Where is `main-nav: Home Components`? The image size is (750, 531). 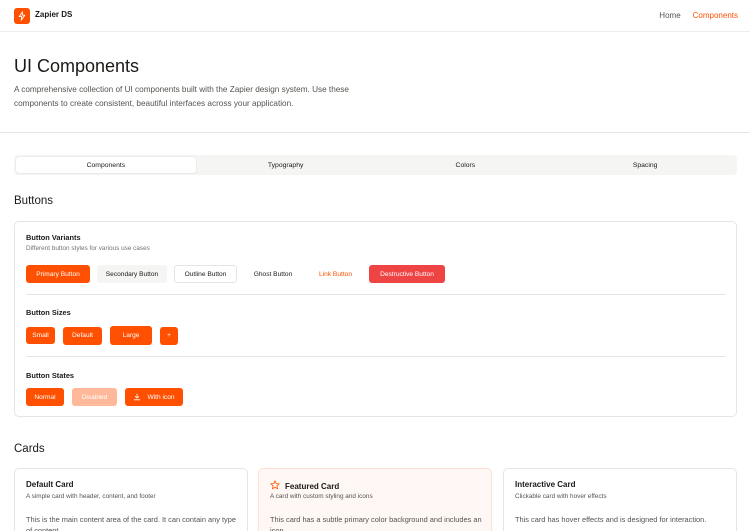 main-nav: Home Components is located at coordinates (698, 15).